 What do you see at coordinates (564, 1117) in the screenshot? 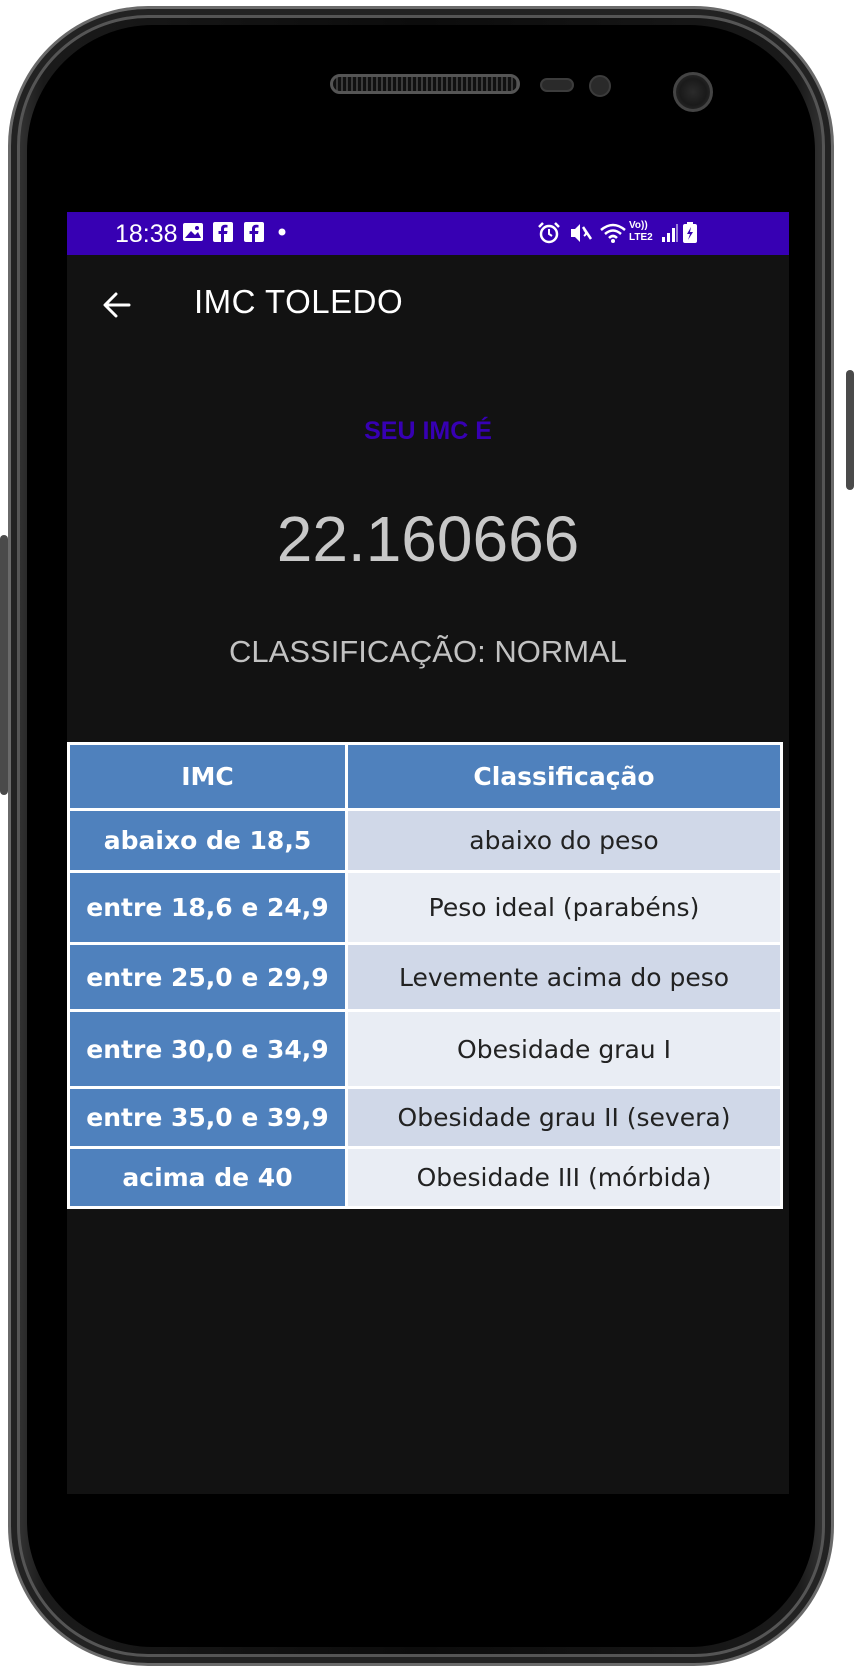
I see `table-cell-classificacao: Obesidade grau II (severa)` at bounding box center [564, 1117].